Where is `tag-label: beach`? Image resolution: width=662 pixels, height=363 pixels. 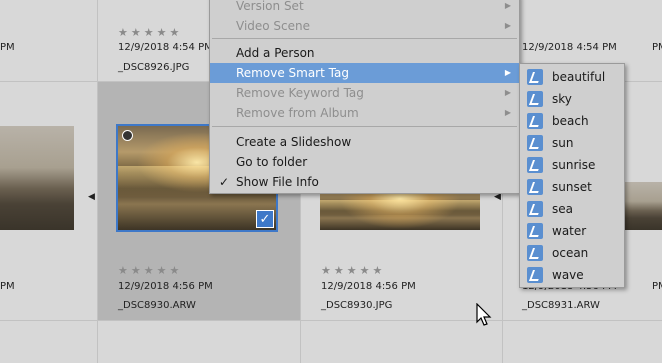 tag-label: beach is located at coordinates (570, 121).